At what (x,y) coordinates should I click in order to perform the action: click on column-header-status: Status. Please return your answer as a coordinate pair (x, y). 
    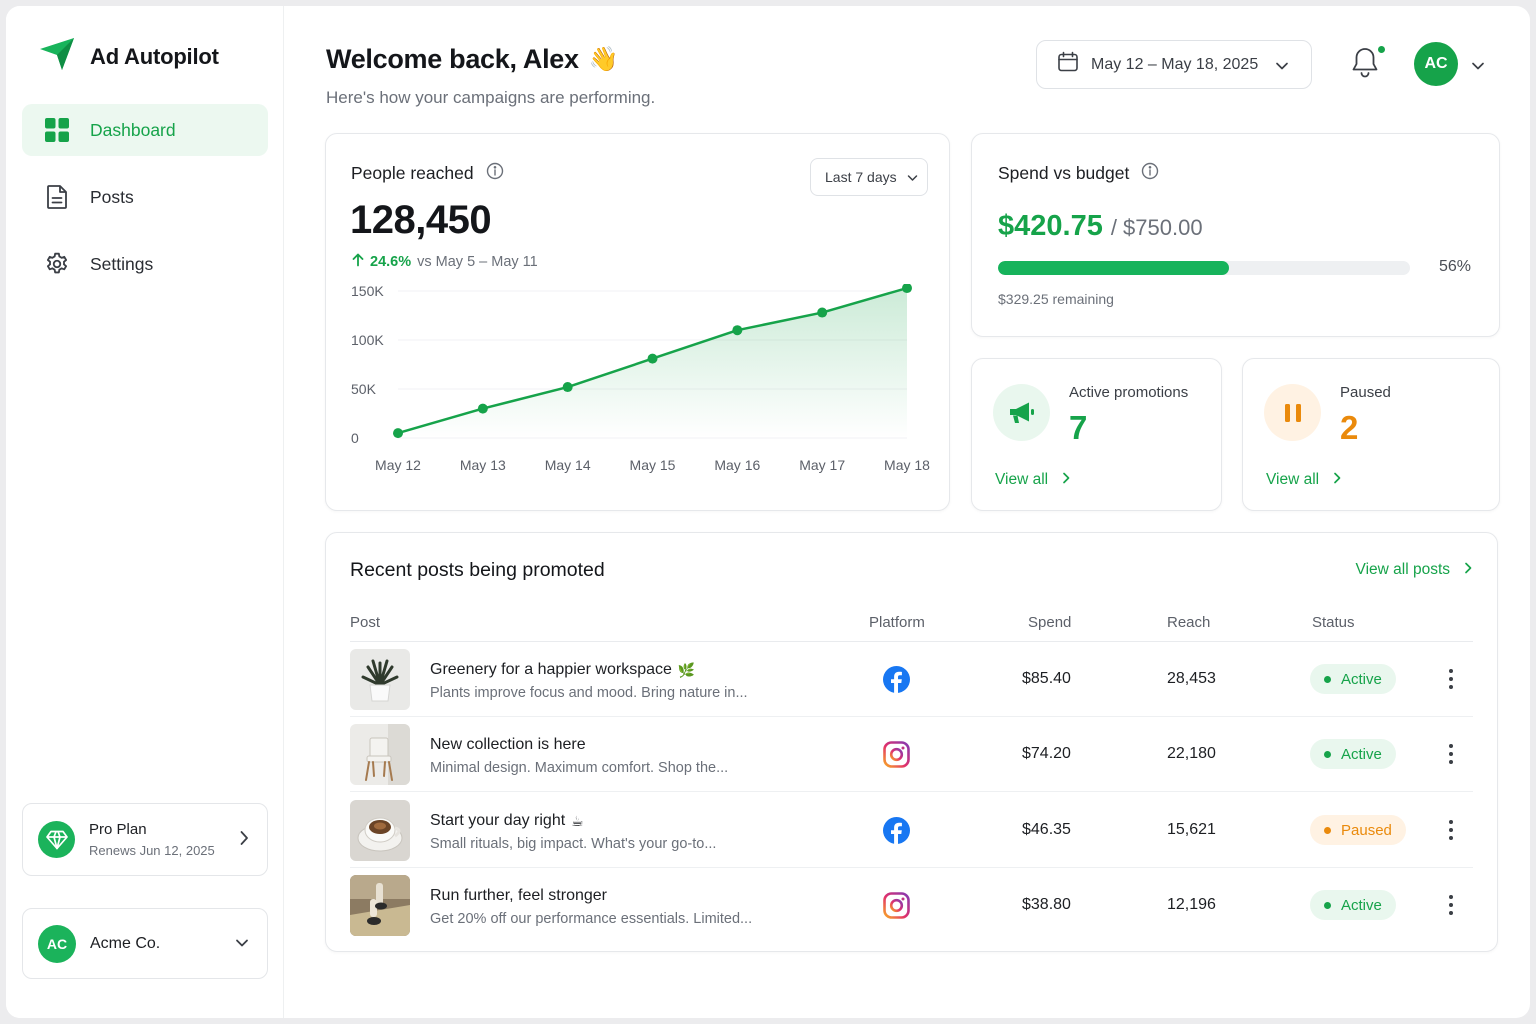
    Looking at the image, I should click on (1333, 622).